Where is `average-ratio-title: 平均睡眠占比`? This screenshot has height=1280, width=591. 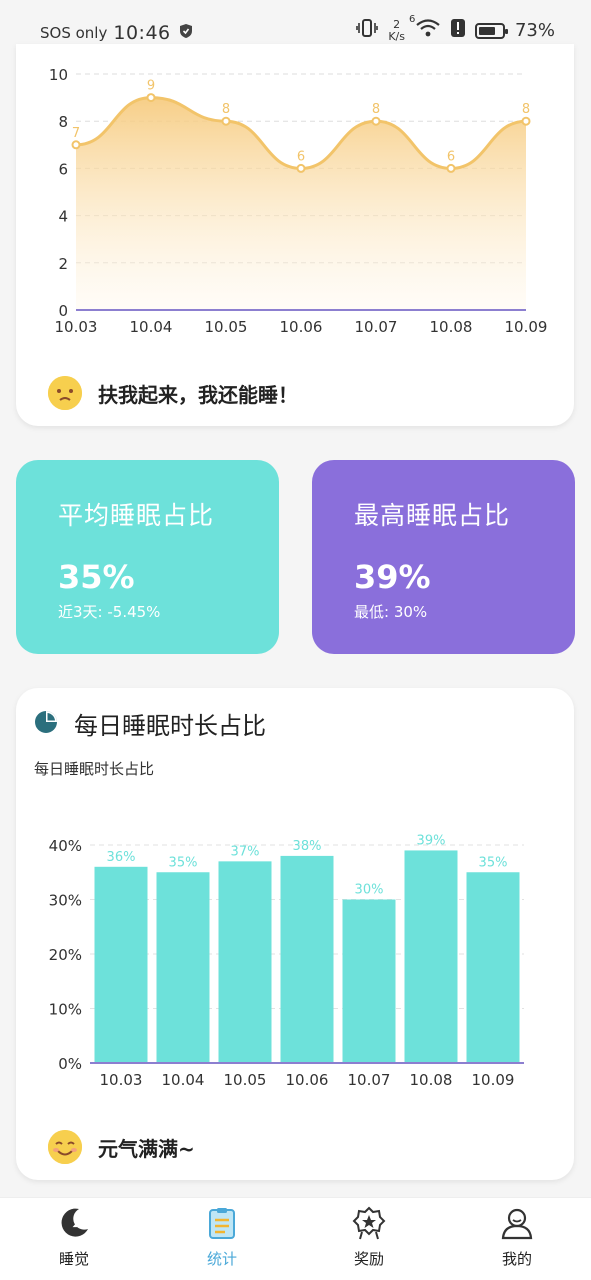
average-ratio-title: 平均睡眠占比 is located at coordinates (136, 515).